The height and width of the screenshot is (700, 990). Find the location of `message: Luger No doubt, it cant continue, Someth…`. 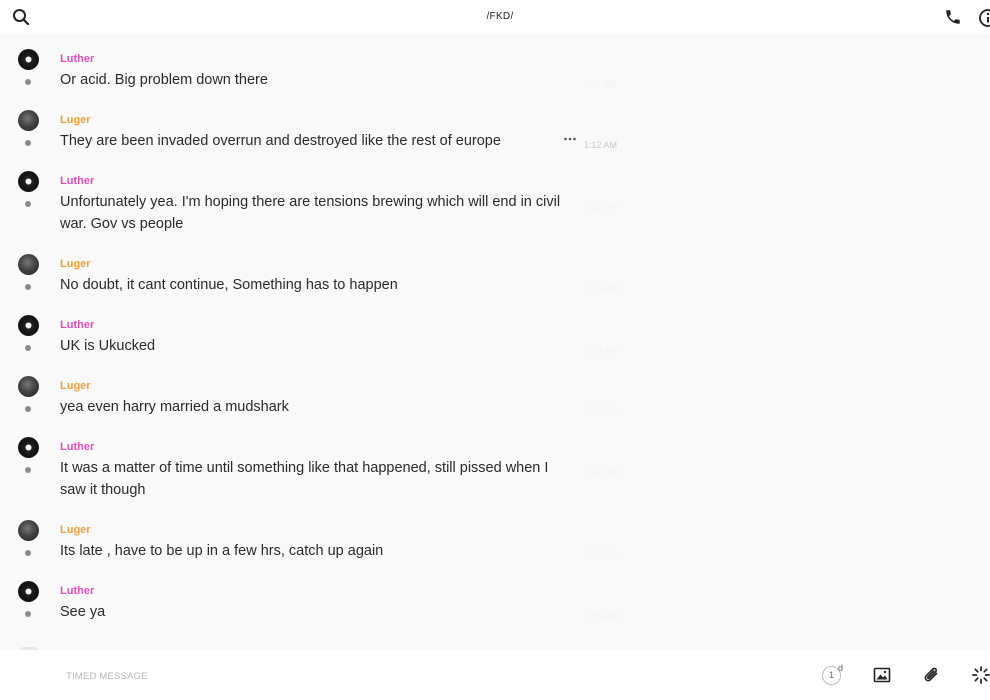

message: Luger No doubt, it cant continue, Someth… is located at coordinates (320, 281).